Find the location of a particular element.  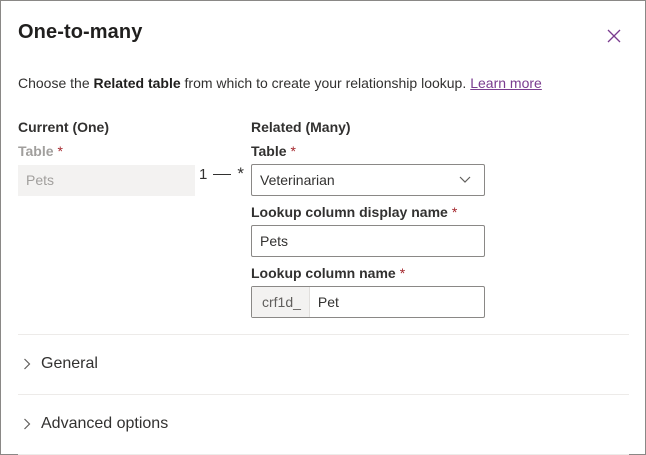

close-icon is located at coordinates (614, 36).